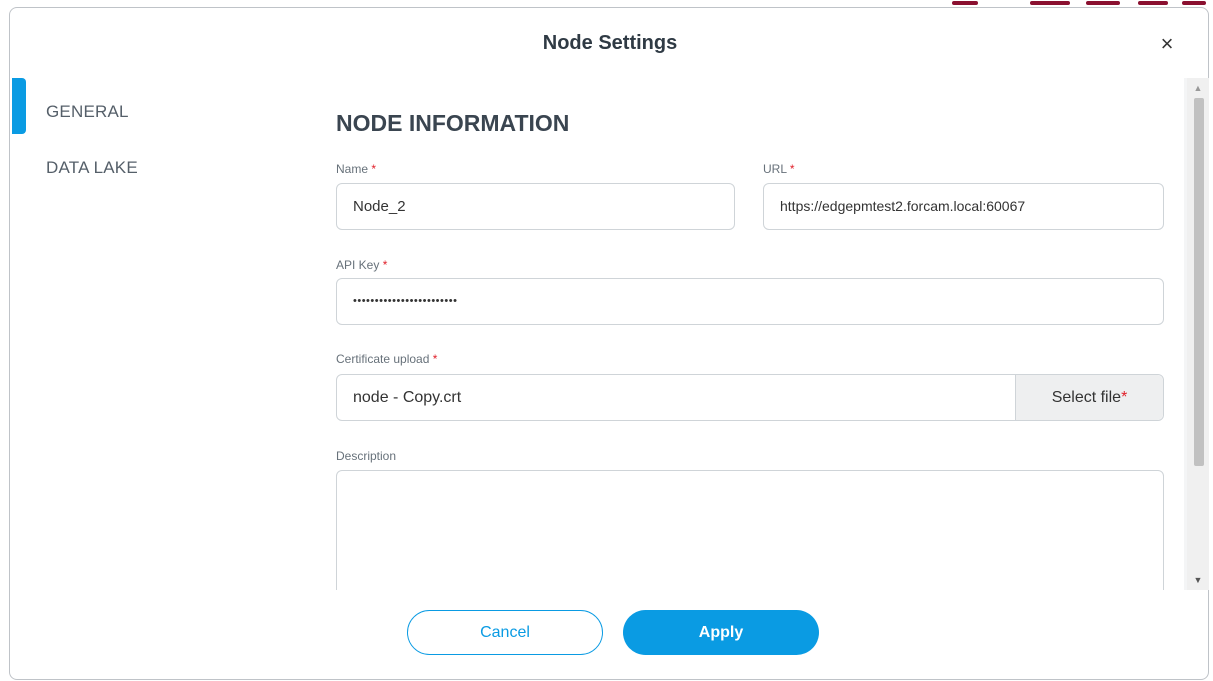 This screenshot has height=681, width=1213. Describe the element at coordinates (1198, 580) in the screenshot. I see `scroll-down-icon: ▼` at that location.